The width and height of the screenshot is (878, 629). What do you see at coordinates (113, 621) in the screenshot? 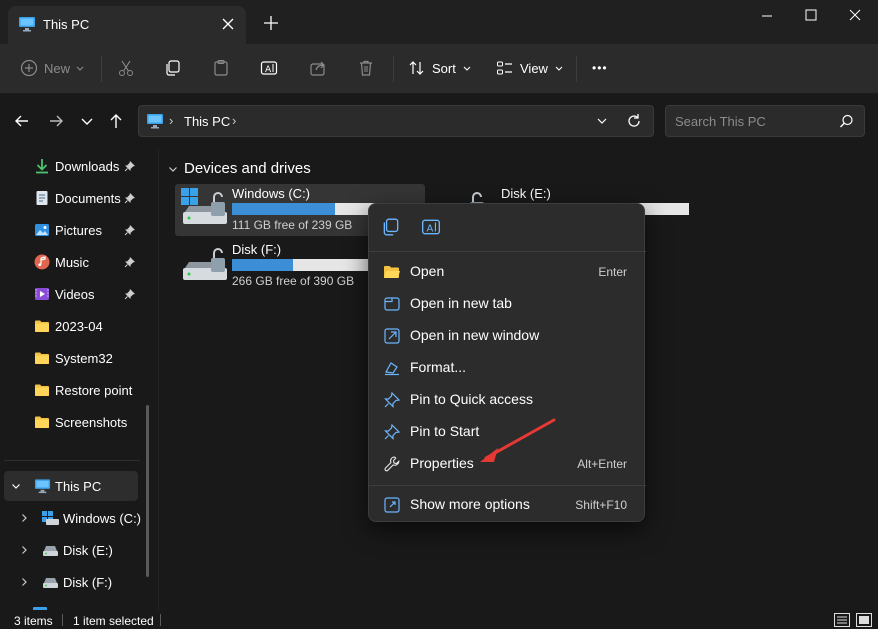
I see `selection-count: 1 item selected` at bounding box center [113, 621].